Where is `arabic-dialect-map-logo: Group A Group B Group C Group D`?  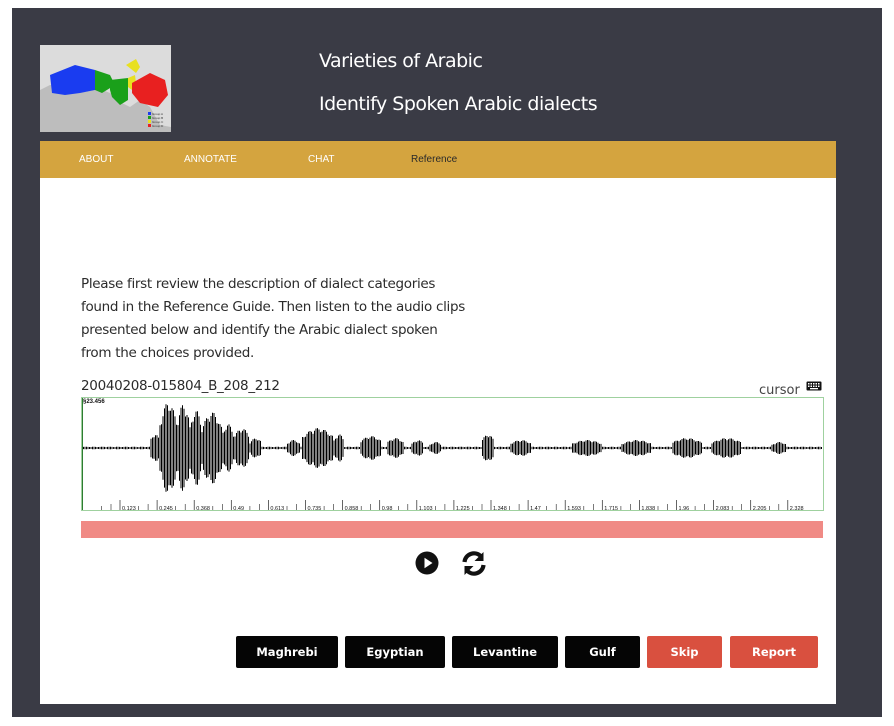
arabic-dialect-map-logo: Group A Group B Group C Group D is located at coordinates (105, 88).